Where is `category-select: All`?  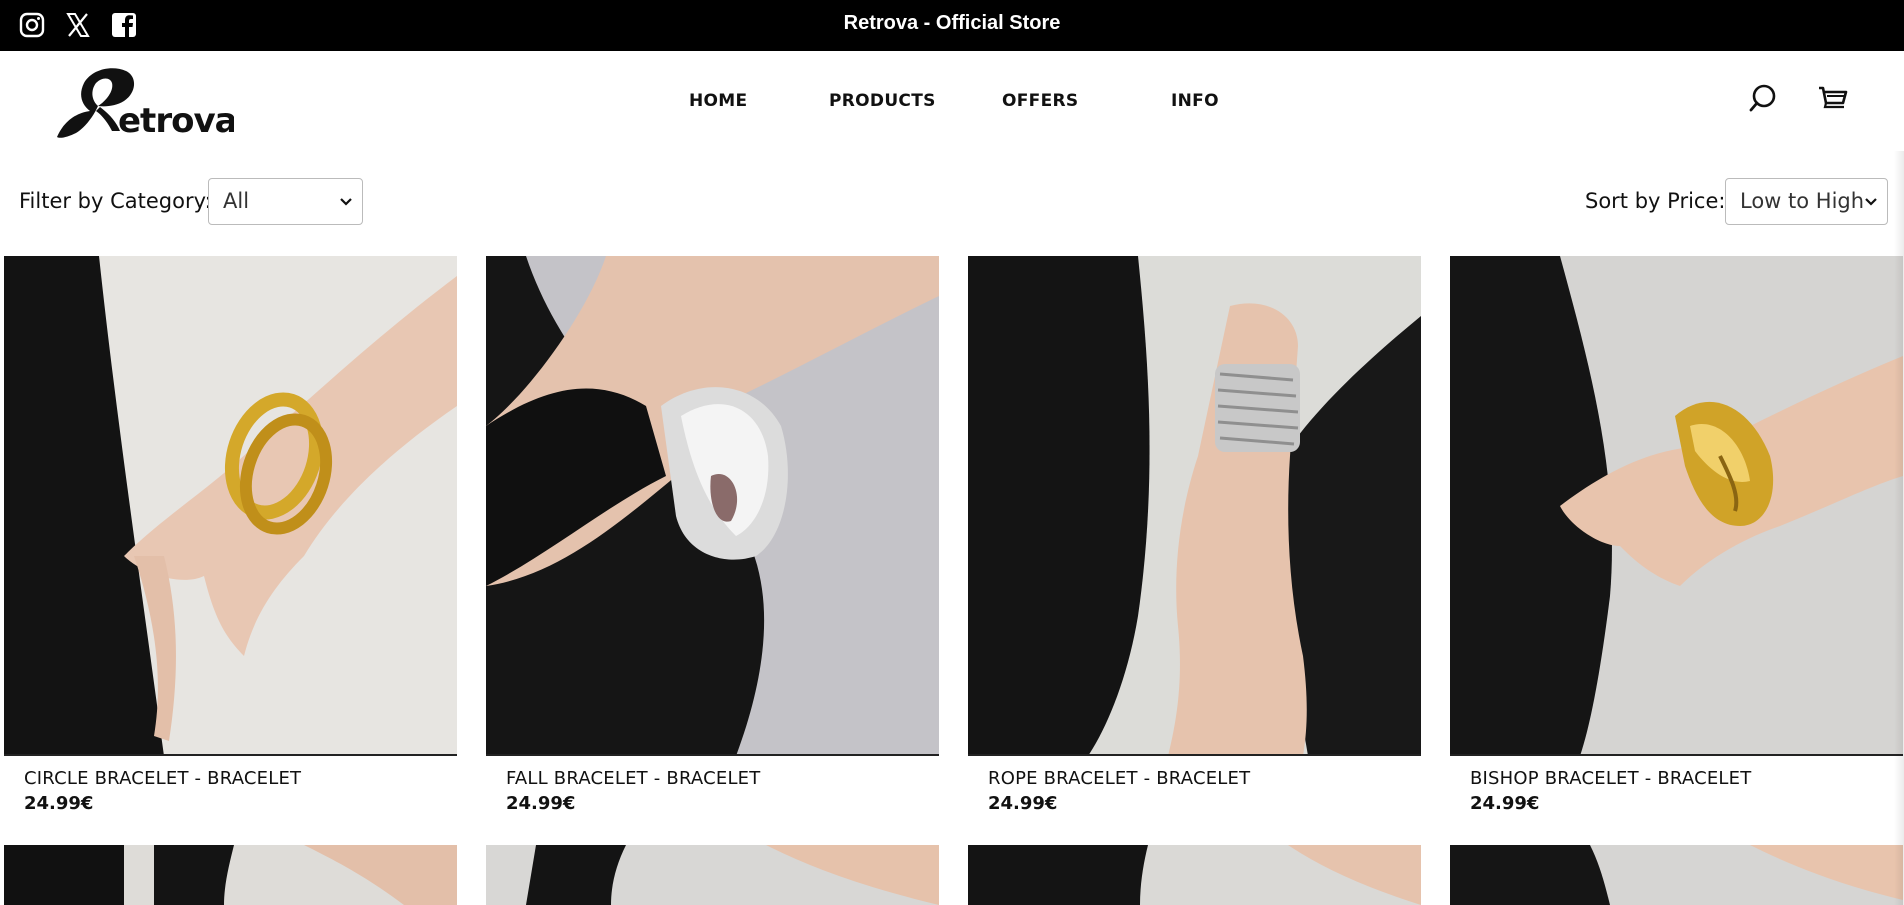
category-select: All is located at coordinates (285, 201).